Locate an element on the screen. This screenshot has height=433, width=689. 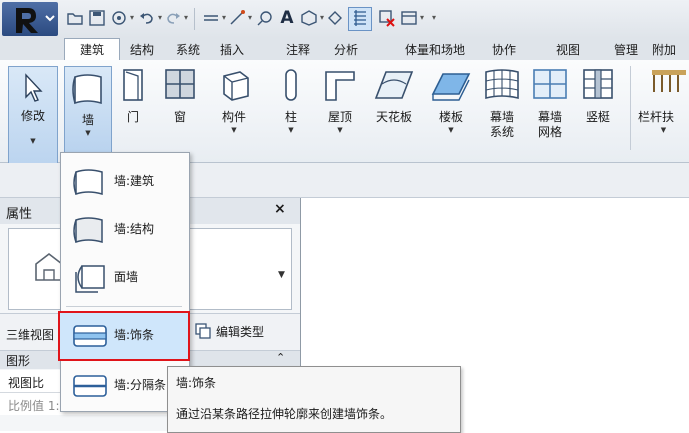
dimension-dropdown-icon: ▾ is located at coordinates (250, 18).